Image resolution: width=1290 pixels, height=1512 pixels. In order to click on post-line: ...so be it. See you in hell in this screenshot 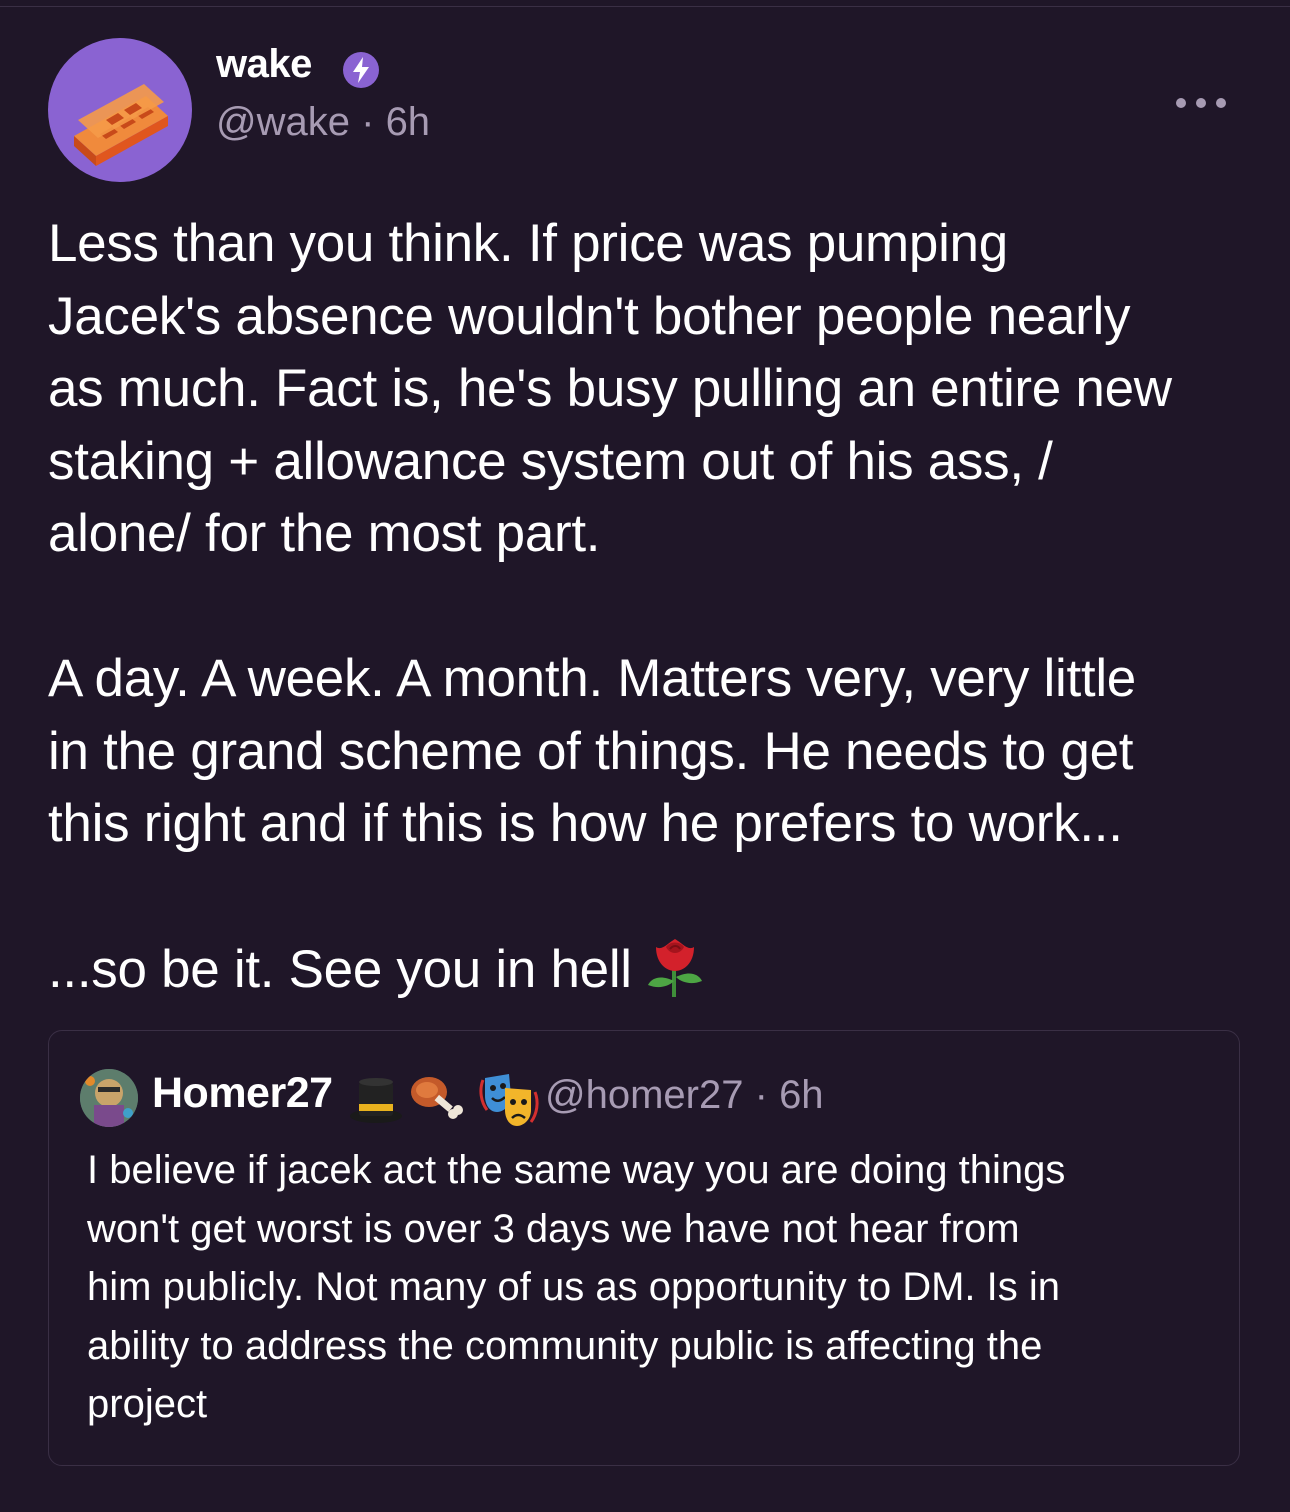, I will do `click(340, 969)`.